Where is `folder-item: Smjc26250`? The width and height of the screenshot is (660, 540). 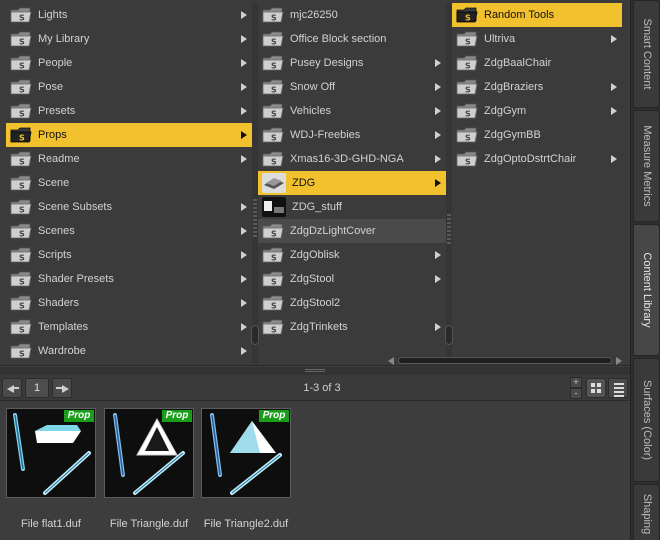
folder-item: Smjc26250 is located at coordinates (352, 15).